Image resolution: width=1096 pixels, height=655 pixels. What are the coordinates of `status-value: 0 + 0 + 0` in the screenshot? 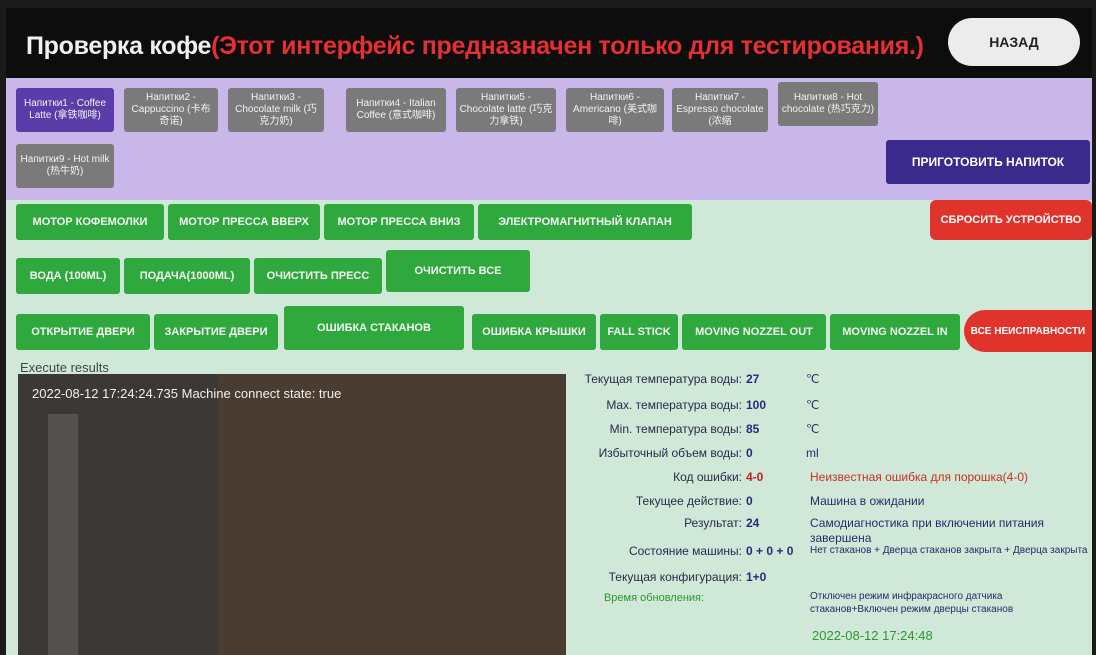 It's located at (770, 551).